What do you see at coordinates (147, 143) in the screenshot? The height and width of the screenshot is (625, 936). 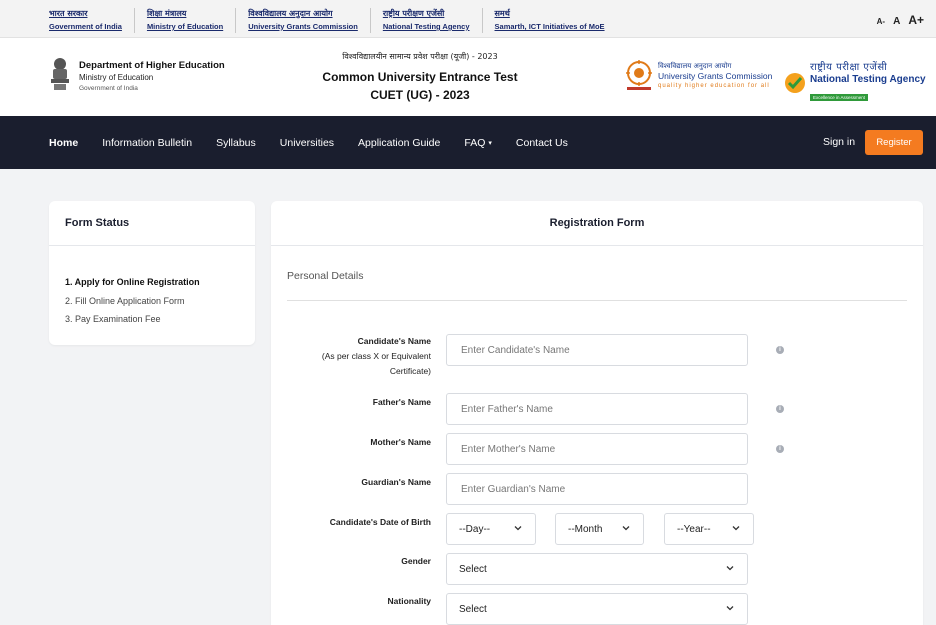 I see `nav-information-bulletin: Information Bulletin` at bounding box center [147, 143].